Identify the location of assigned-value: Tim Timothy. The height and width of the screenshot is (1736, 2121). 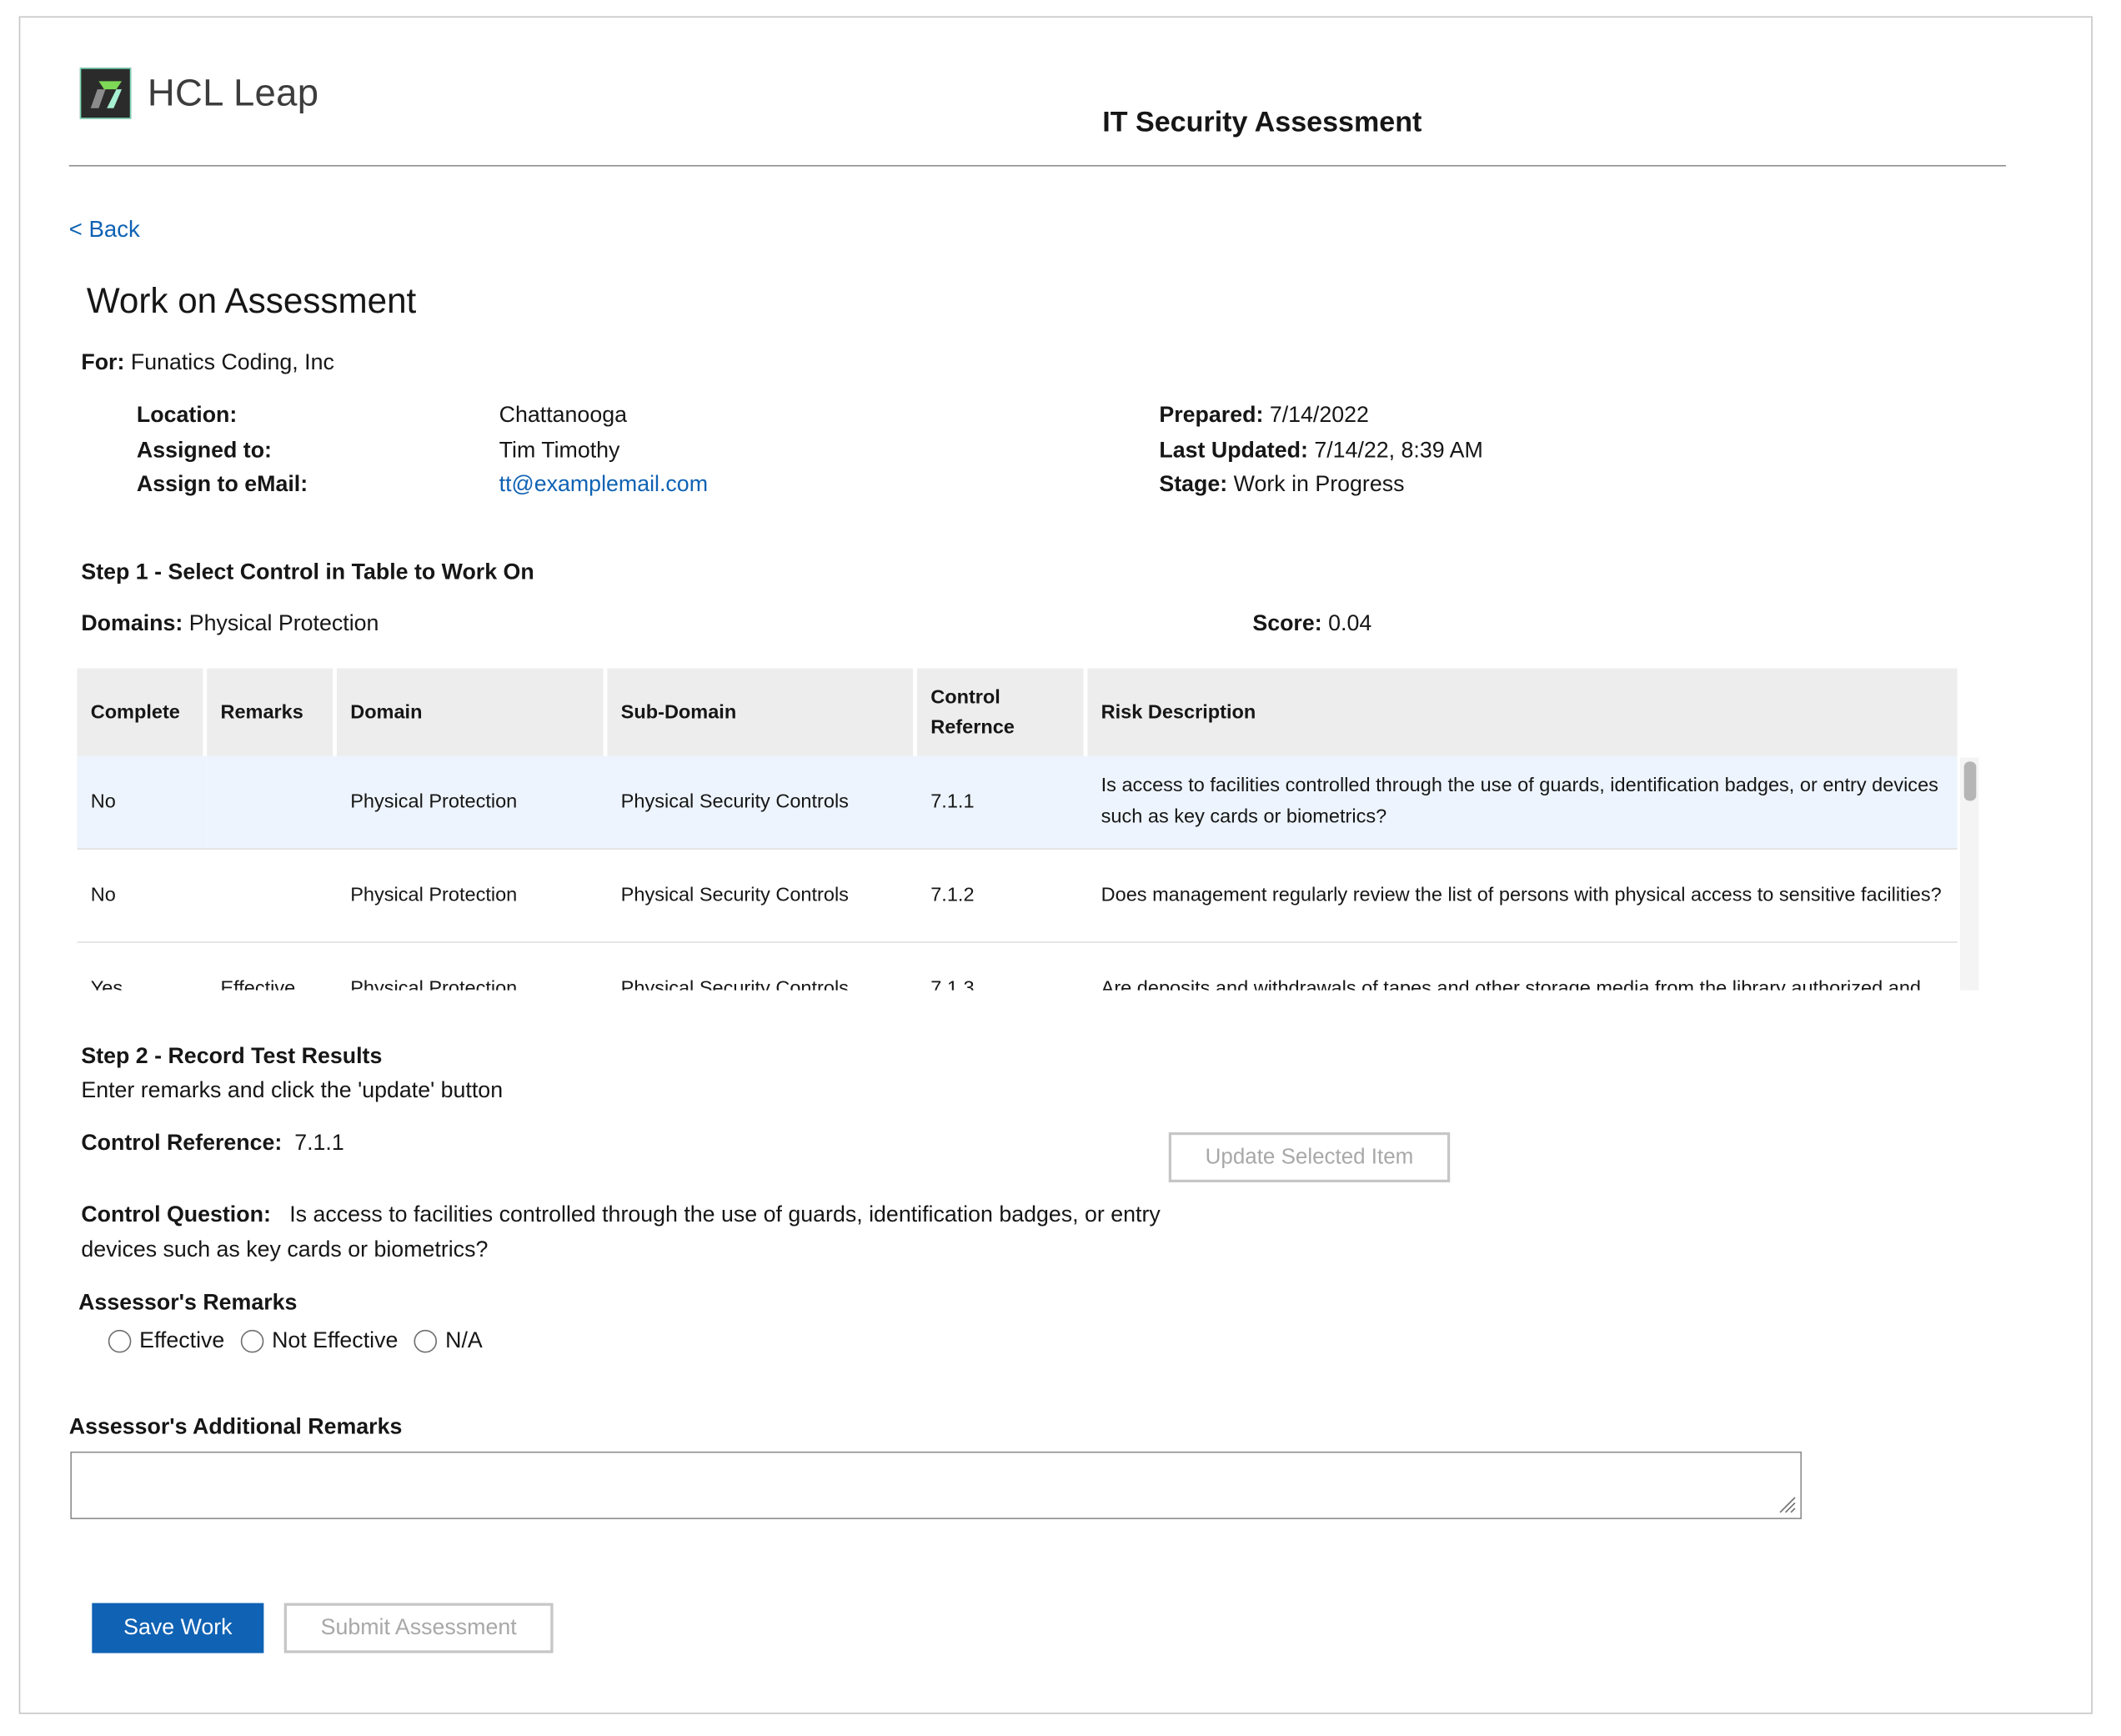
(559, 450).